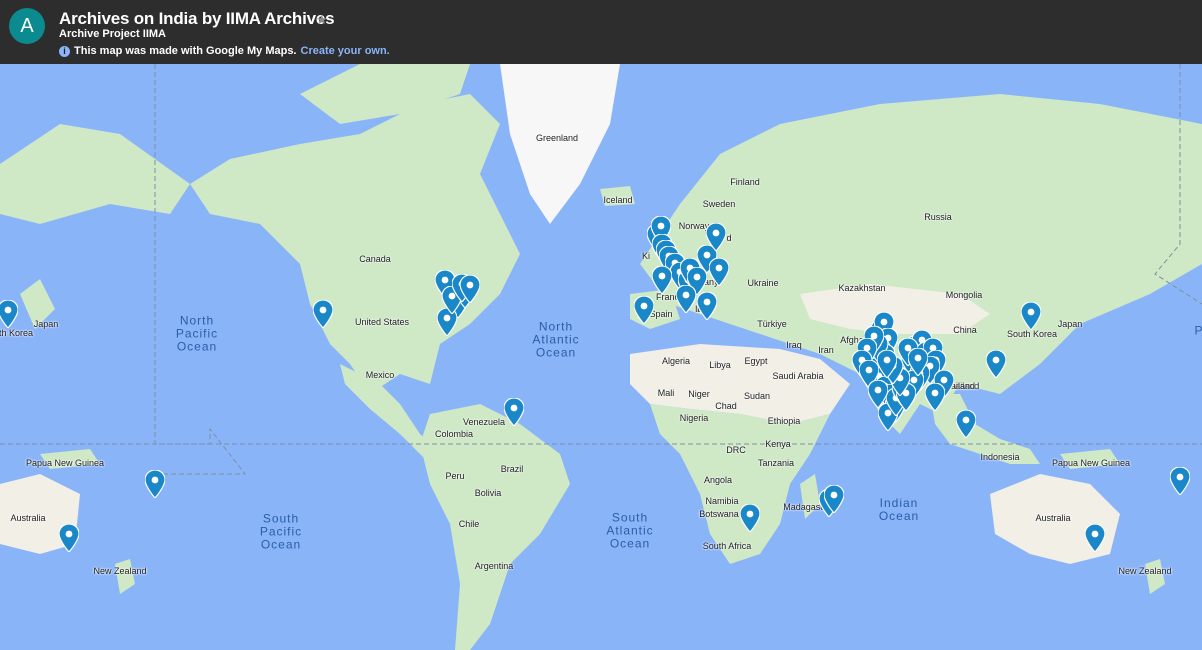  What do you see at coordinates (494, 566) in the screenshot?
I see `place-label: Argentina` at bounding box center [494, 566].